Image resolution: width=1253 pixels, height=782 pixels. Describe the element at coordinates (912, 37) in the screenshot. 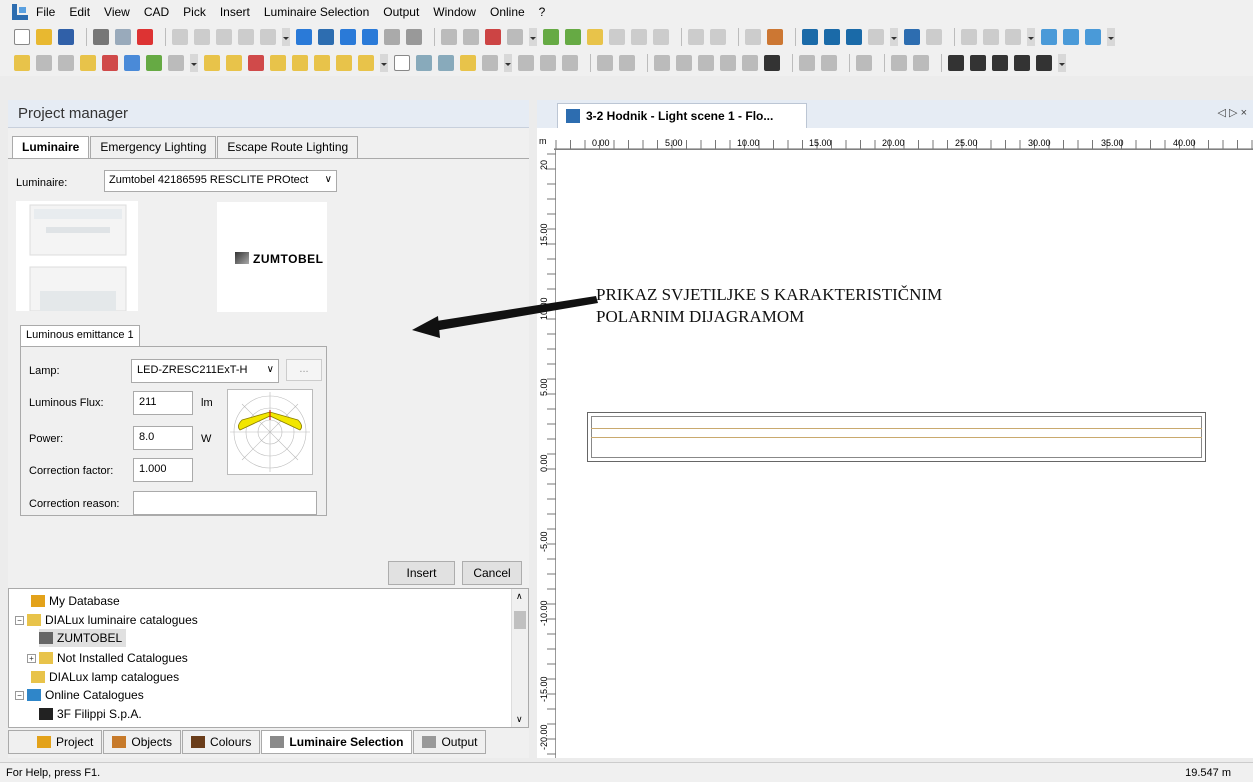

I see `calculator-icon` at that location.